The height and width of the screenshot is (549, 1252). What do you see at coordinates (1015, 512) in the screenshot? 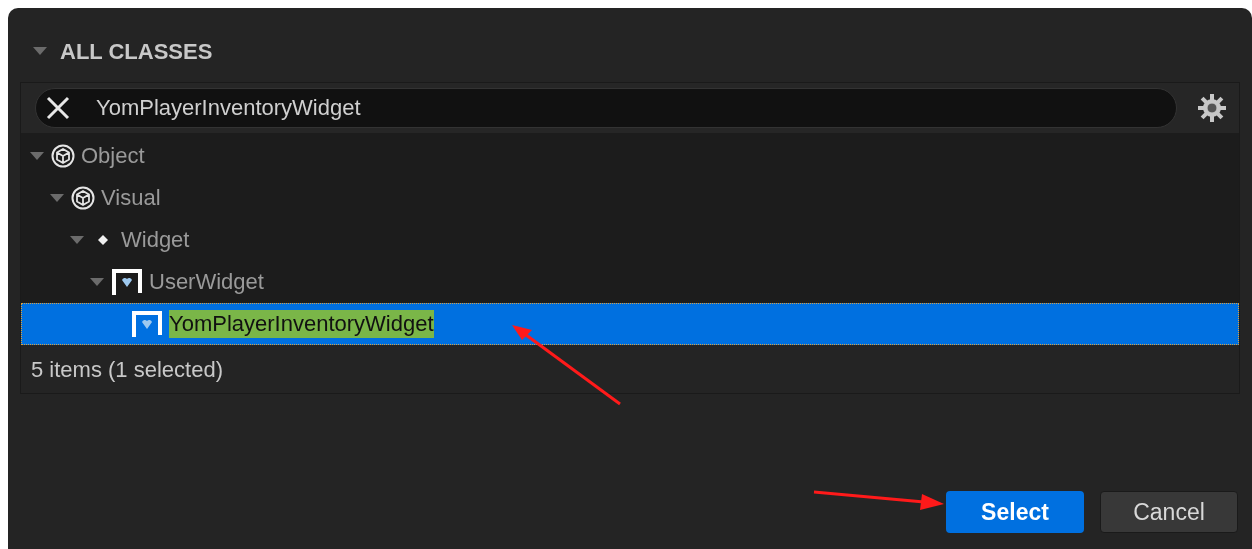
I see `primary-button: Select` at bounding box center [1015, 512].